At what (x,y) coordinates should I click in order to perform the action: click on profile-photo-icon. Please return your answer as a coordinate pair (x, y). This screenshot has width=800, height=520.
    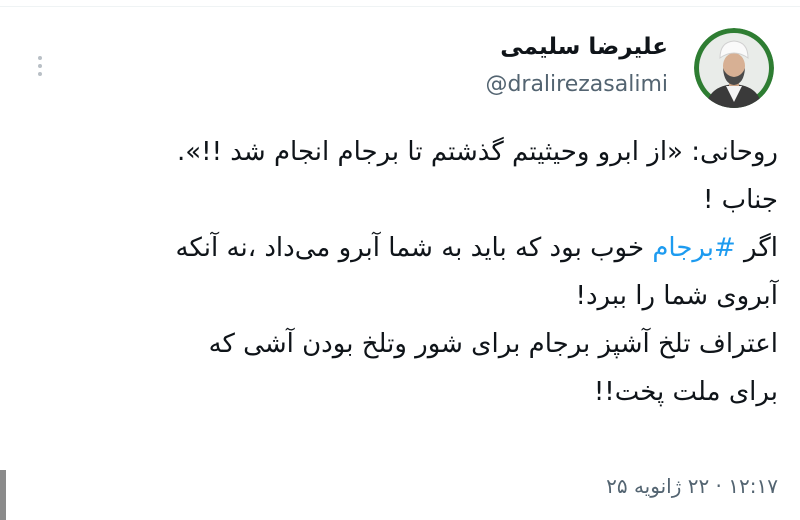
    Looking at the image, I should click on (734, 68).